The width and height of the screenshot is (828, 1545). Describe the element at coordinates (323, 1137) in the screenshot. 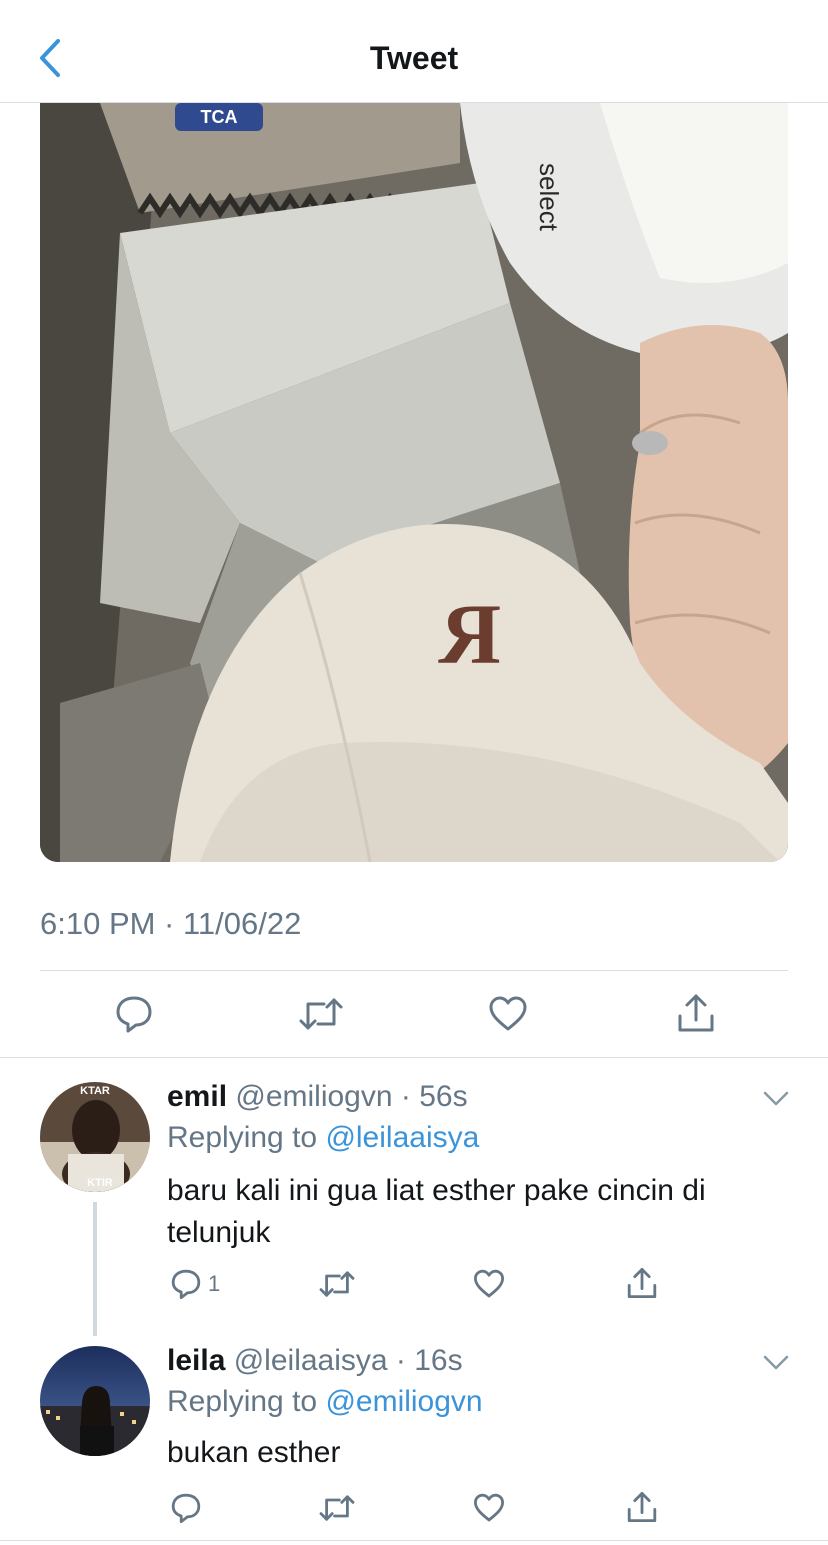

I see `replying-to-line: Replying to @leilaaisya` at that location.